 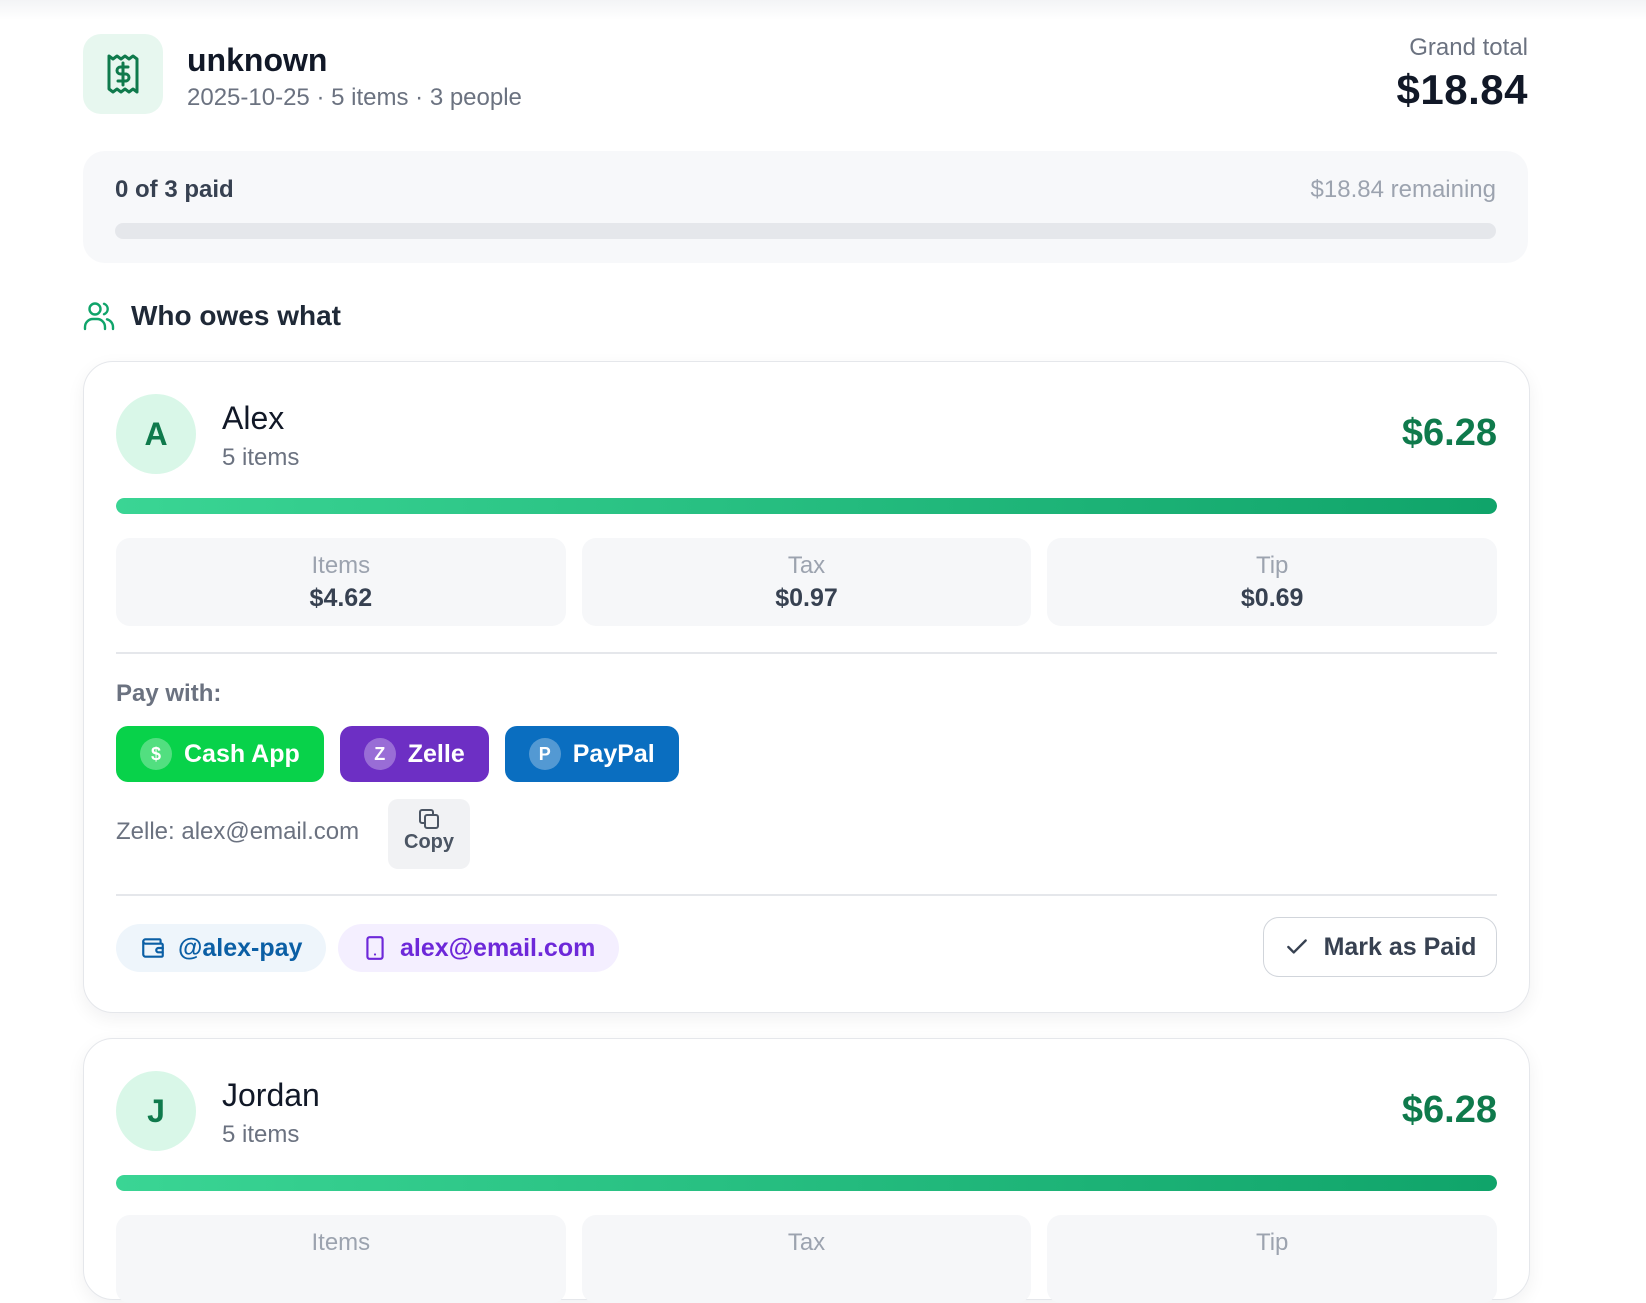 I want to click on cashapp-icon: $, so click(x=156, y=754).